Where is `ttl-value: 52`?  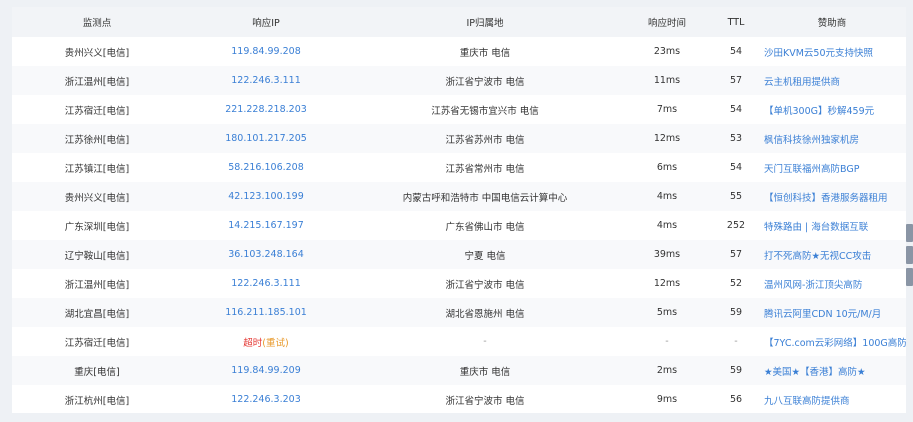 ttl-value: 52 is located at coordinates (736, 283).